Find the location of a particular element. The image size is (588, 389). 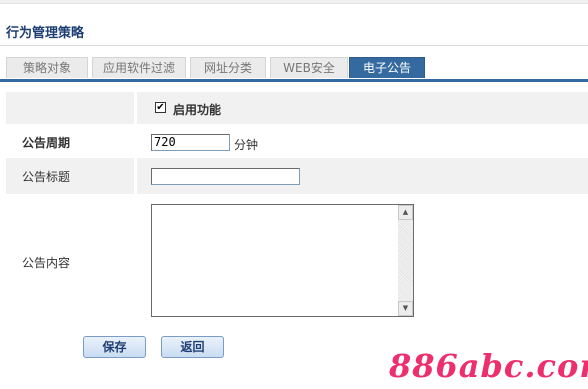

subject-input is located at coordinates (225, 176).